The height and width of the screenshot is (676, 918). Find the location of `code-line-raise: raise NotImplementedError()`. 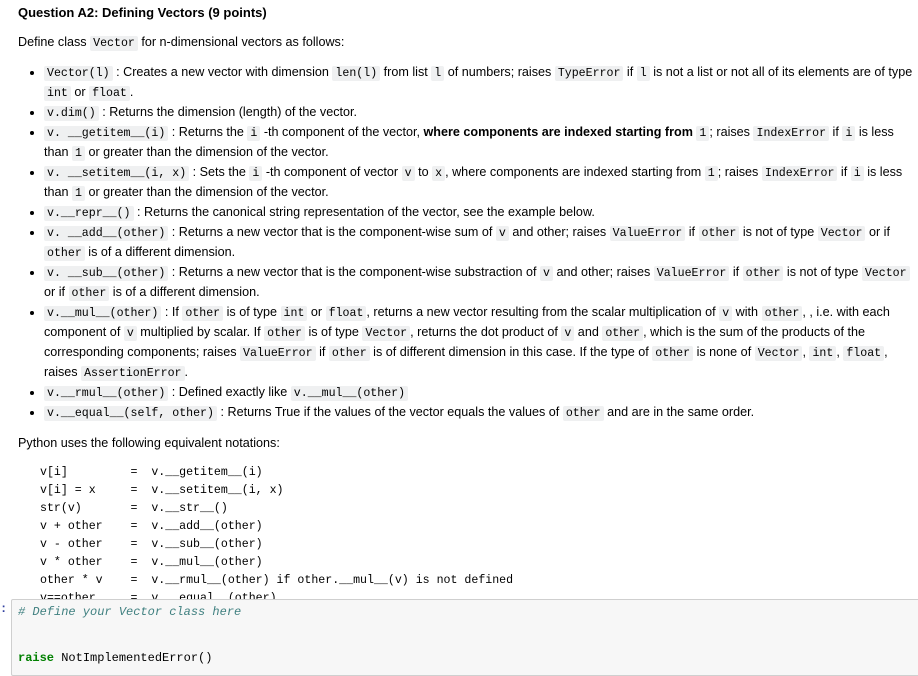

code-line-raise: raise NotImplementedError() is located at coordinates (115, 658).